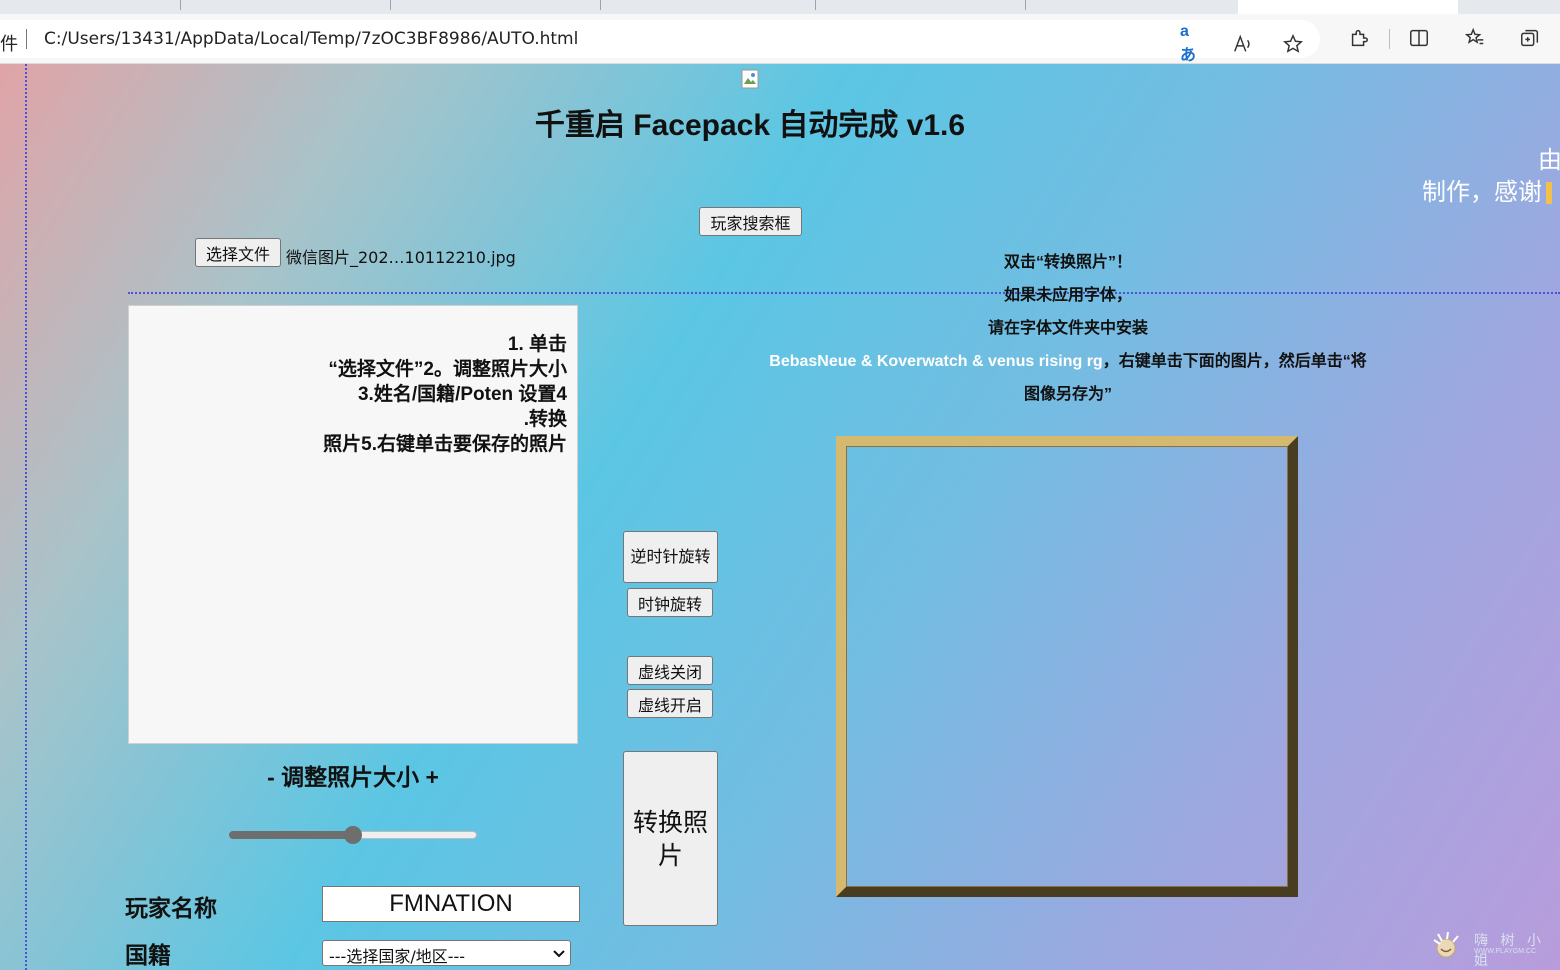 The height and width of the screenshot is (970, 1560). I want to click on step-line-1: 1. 单击, so click(537, 344).